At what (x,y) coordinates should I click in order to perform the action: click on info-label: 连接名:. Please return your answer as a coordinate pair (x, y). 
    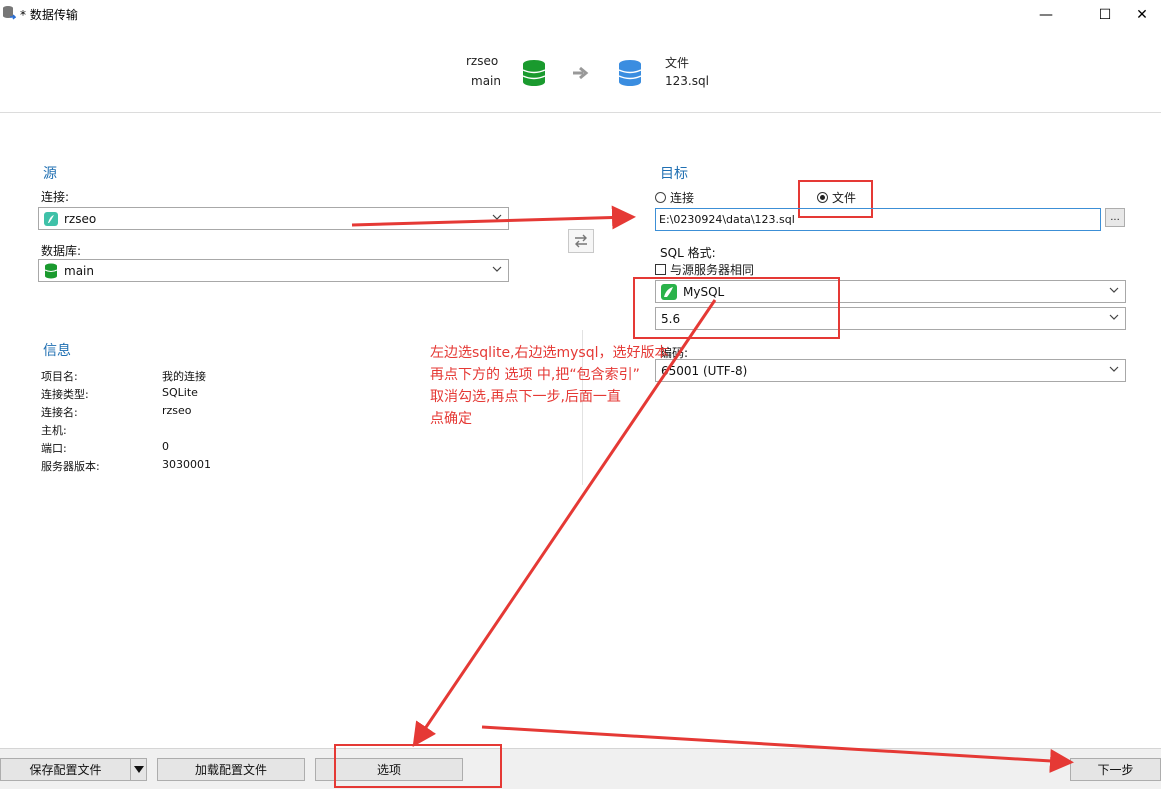
    Looking at the image, I should click on (59, 412).